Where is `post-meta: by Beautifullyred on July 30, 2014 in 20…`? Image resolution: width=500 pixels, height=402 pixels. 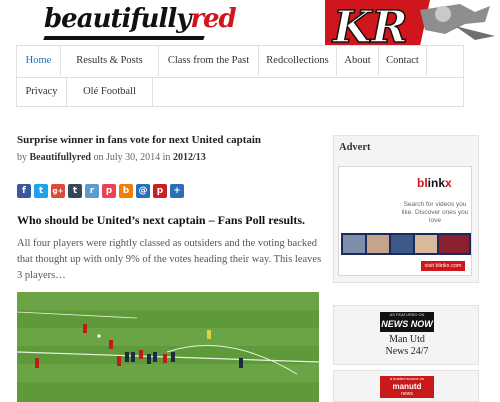 post-meta: by Beautifullyred on July 30, 2014 in 20… is located at coordinates (111, 157).